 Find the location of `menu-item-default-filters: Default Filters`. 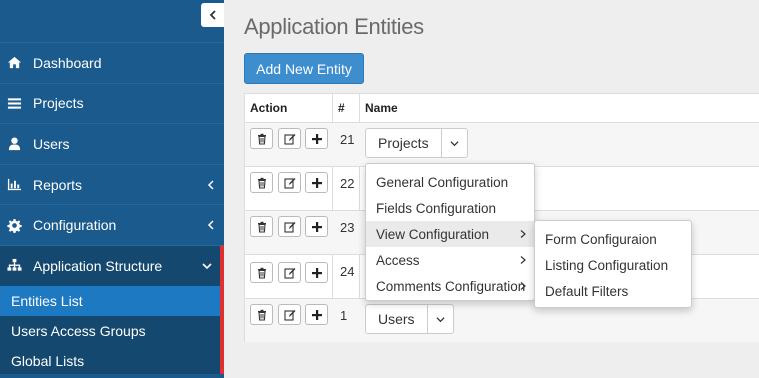

menu-item-default-filters: Default Filters is located at coordinates (613, 291).